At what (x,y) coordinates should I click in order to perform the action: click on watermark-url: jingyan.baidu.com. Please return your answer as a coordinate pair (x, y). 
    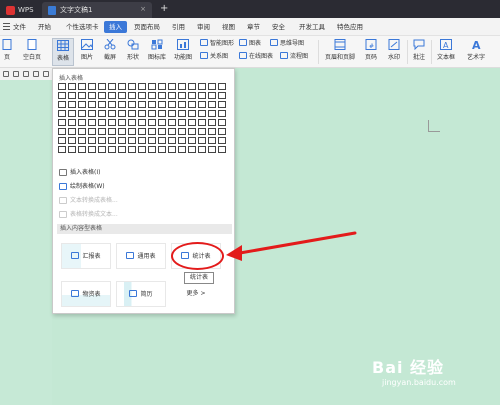
    Looking at the image, I should click on (419, 382).